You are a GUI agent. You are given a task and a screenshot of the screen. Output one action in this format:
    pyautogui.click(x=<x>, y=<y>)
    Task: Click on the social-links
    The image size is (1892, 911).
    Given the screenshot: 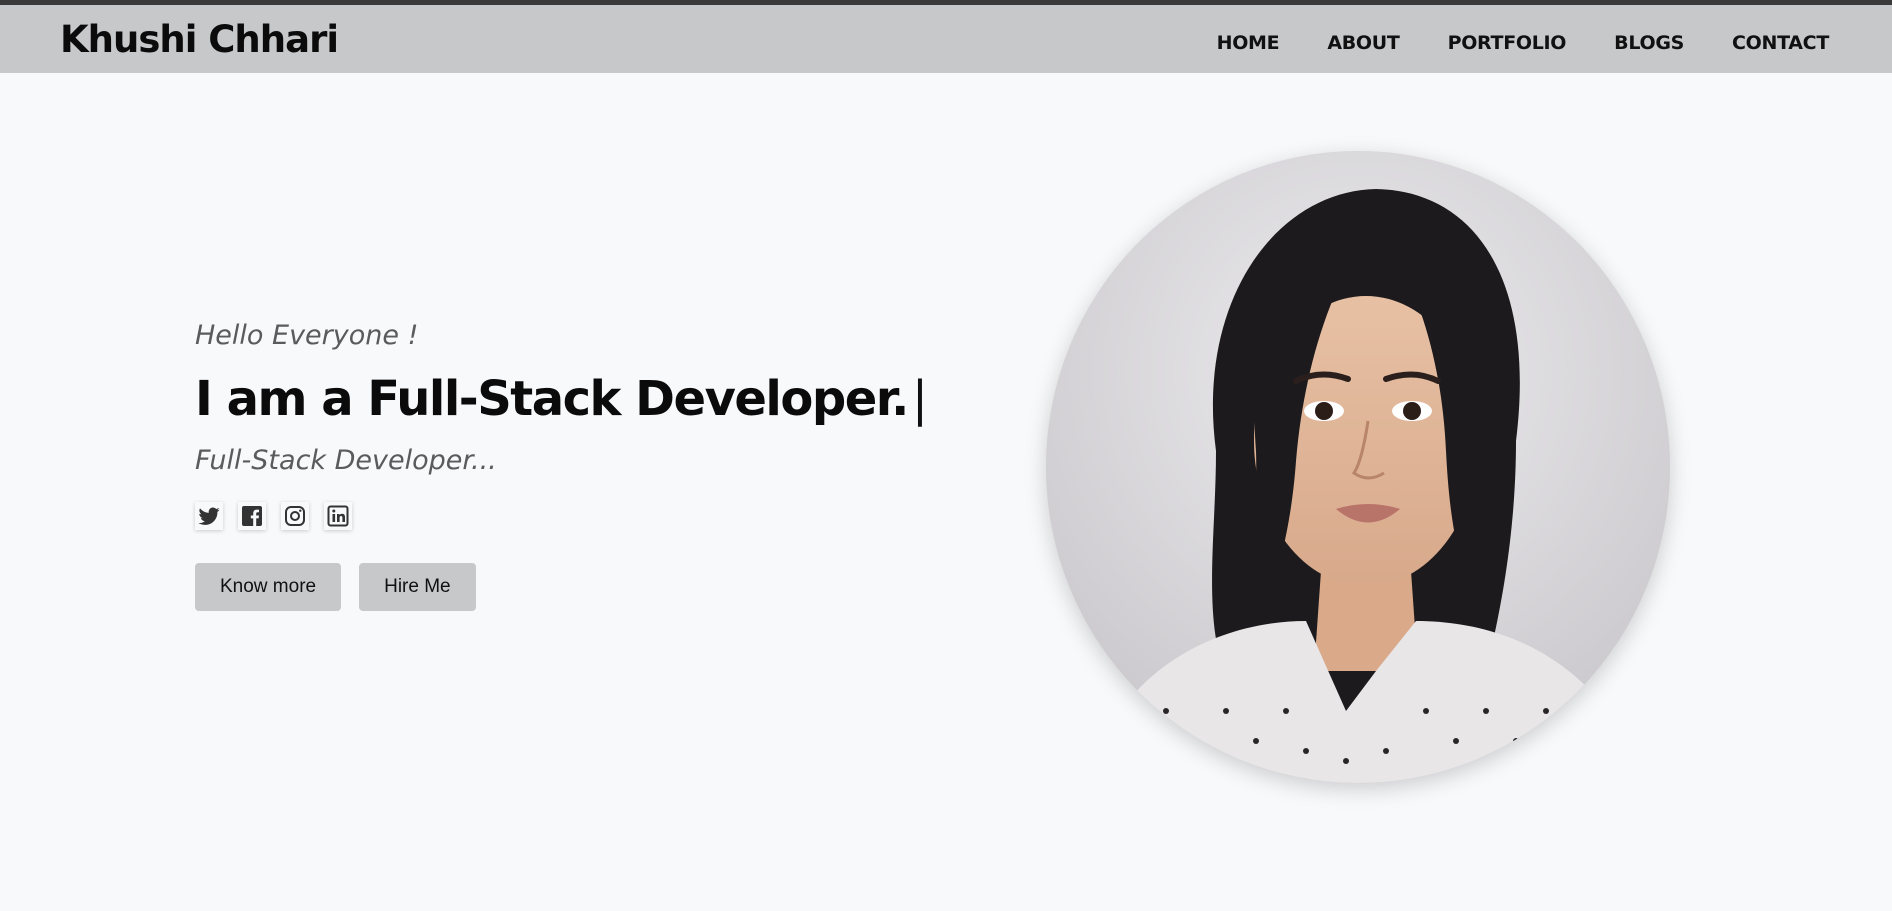 What is the action you would take?
    pyautogui.click(x=595, y=516)
    